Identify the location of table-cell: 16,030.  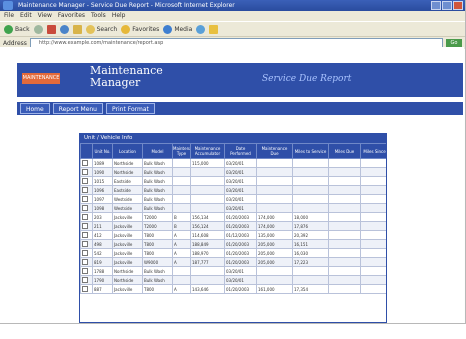
(310, 253).